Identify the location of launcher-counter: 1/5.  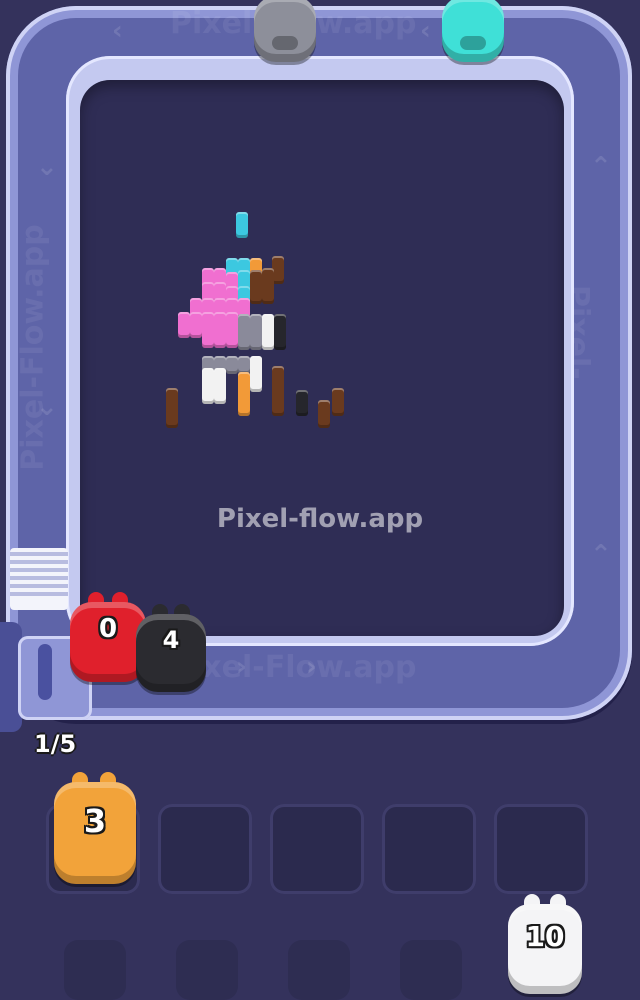
(55, 744).